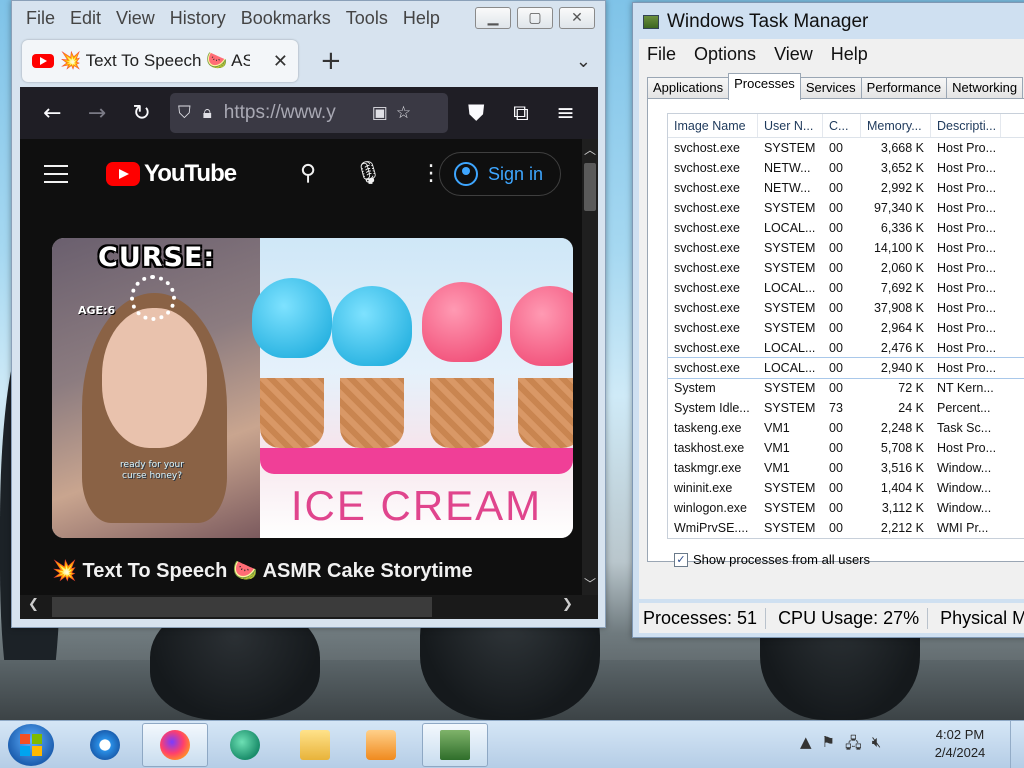  What do you see at coordinates (590, 150) in the screenshot?
I see `scroll-up-icon: ︿` at bounding box center [590, 150].